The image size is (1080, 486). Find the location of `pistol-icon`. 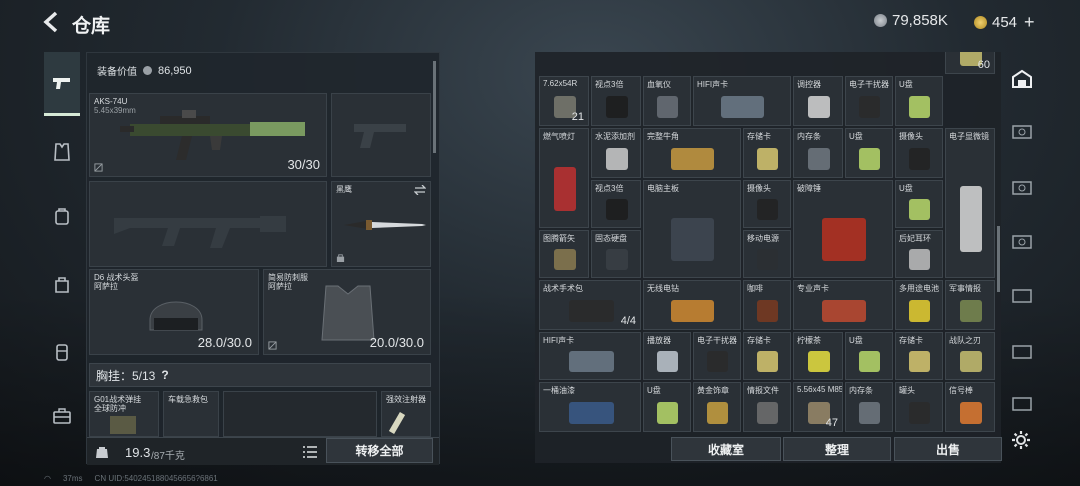

pistol-icon is located at coordinates (61, 83).